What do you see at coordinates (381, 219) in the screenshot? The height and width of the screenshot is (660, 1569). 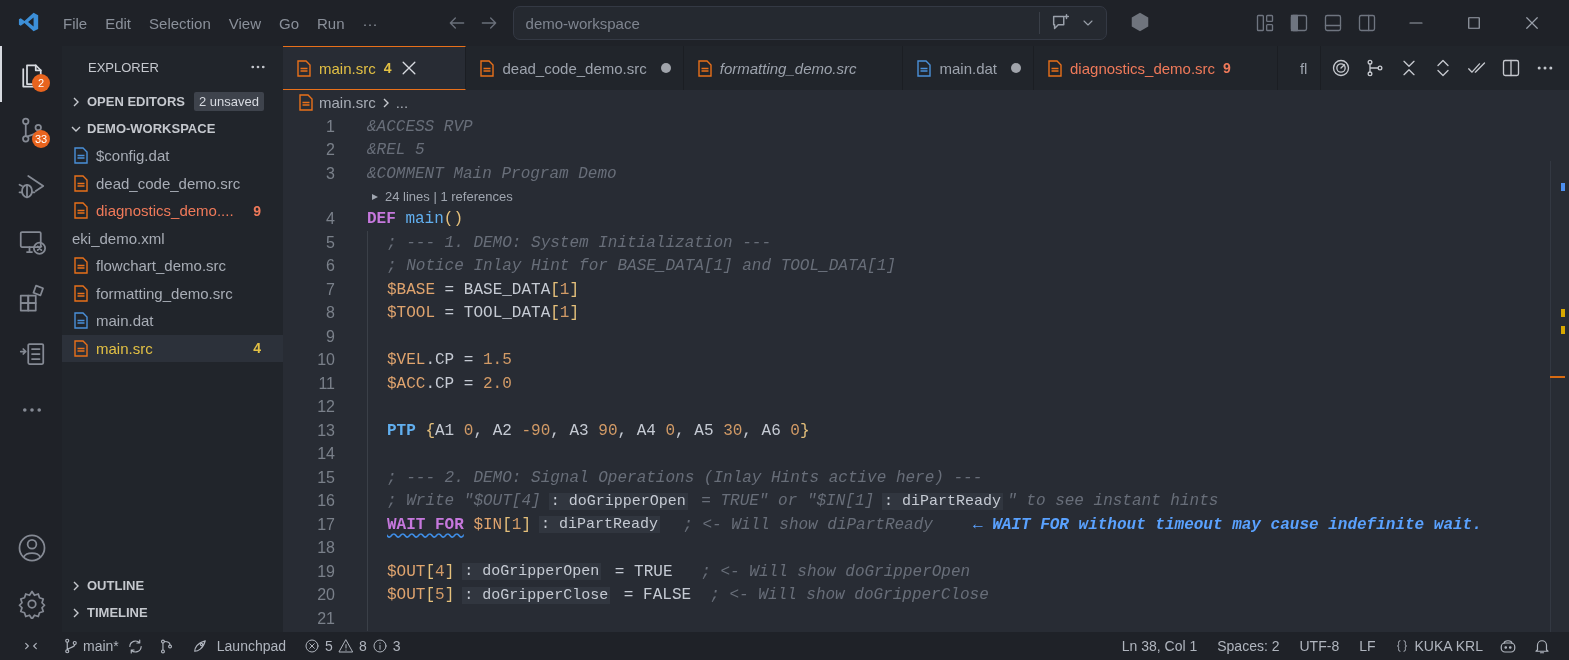 I see `code-token: DEF` at bounding box center [381, 219].